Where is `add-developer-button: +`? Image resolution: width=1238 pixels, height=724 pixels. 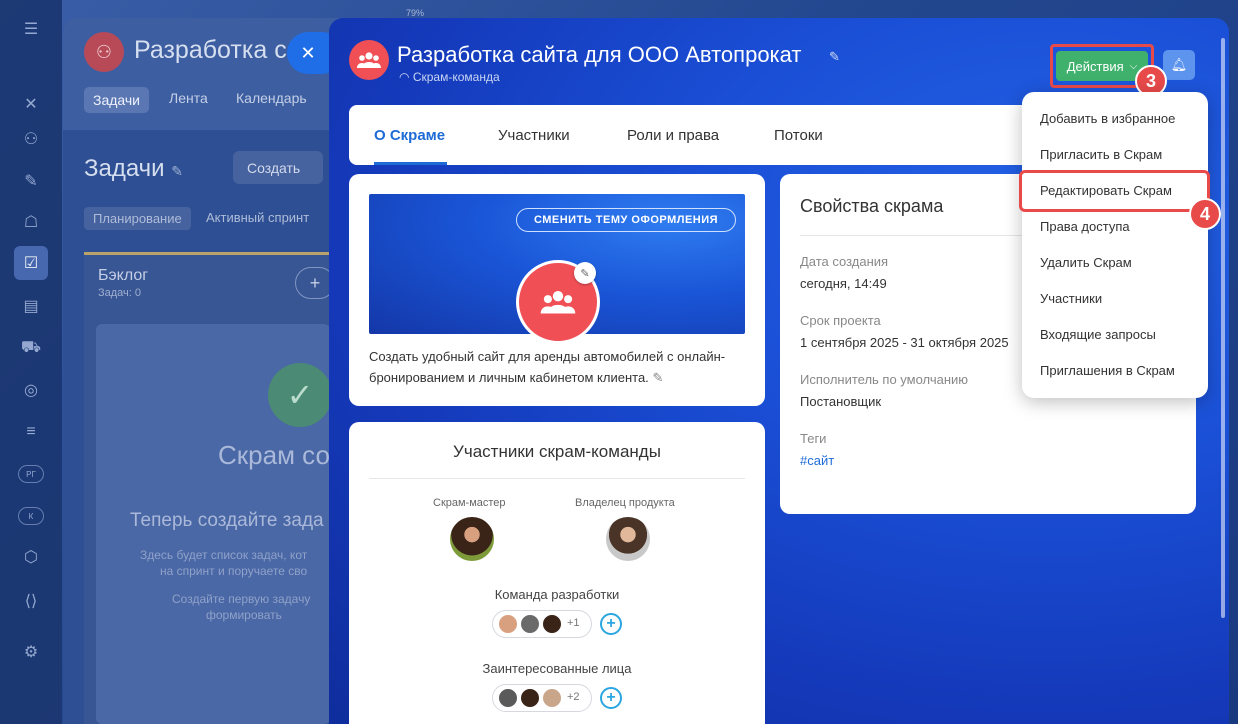 add-developer-button: + is located at coordinates (611, 624).